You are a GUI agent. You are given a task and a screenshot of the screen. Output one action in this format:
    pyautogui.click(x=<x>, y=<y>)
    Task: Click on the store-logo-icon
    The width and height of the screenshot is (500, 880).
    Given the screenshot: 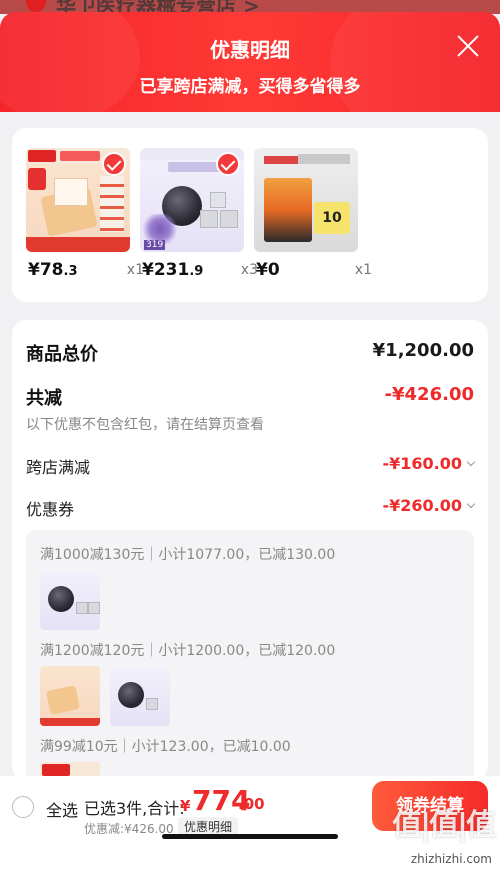 What is the action you would take?
    pyautogui.click(x=36, y=6)
    